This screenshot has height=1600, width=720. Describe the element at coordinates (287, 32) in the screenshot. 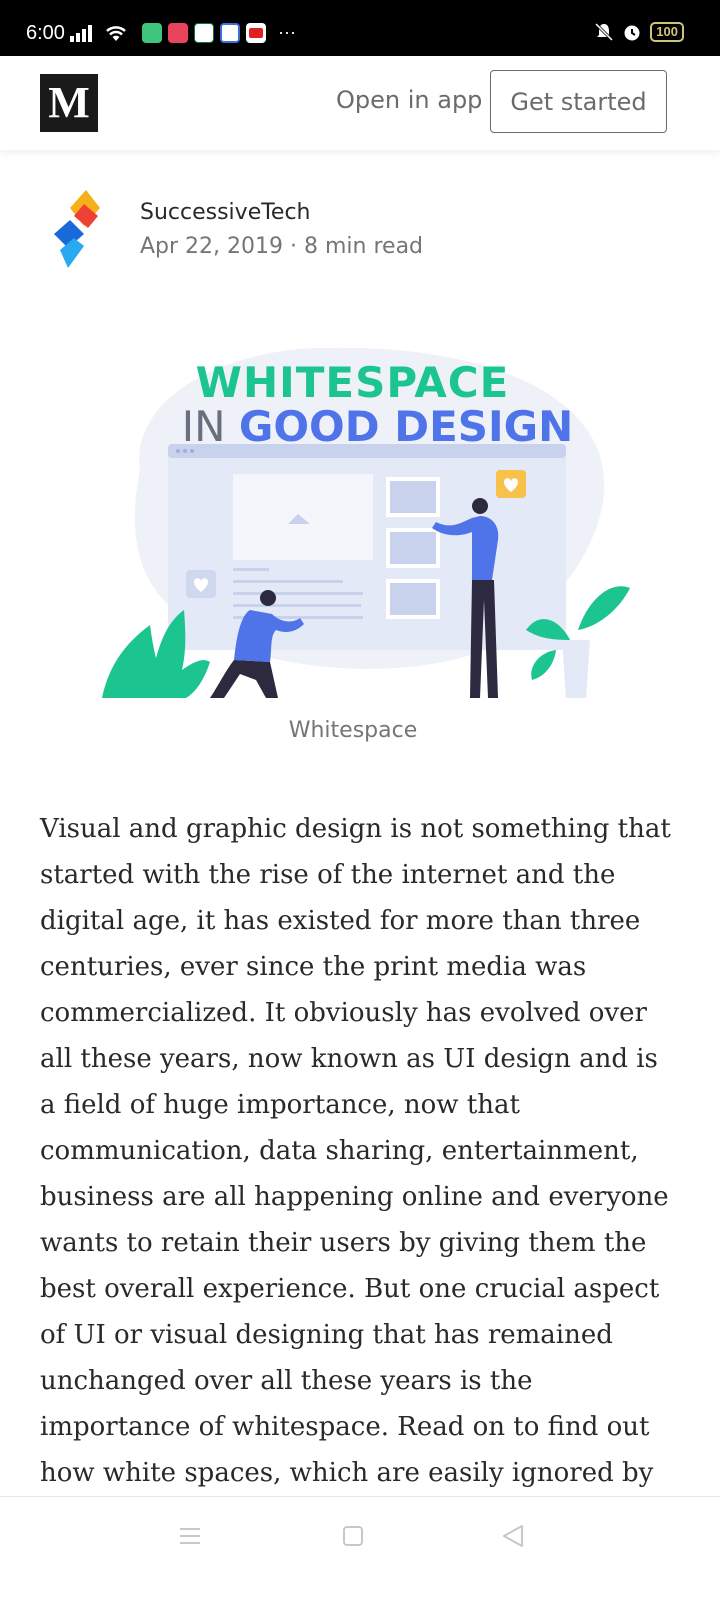

I see `status-overflow: ···` at that location.